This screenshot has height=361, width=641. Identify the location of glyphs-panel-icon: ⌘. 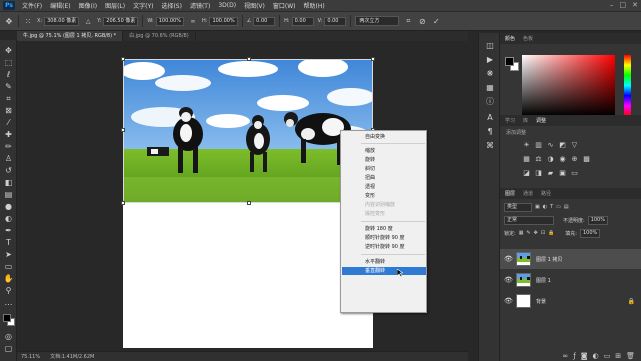
(490, 146).